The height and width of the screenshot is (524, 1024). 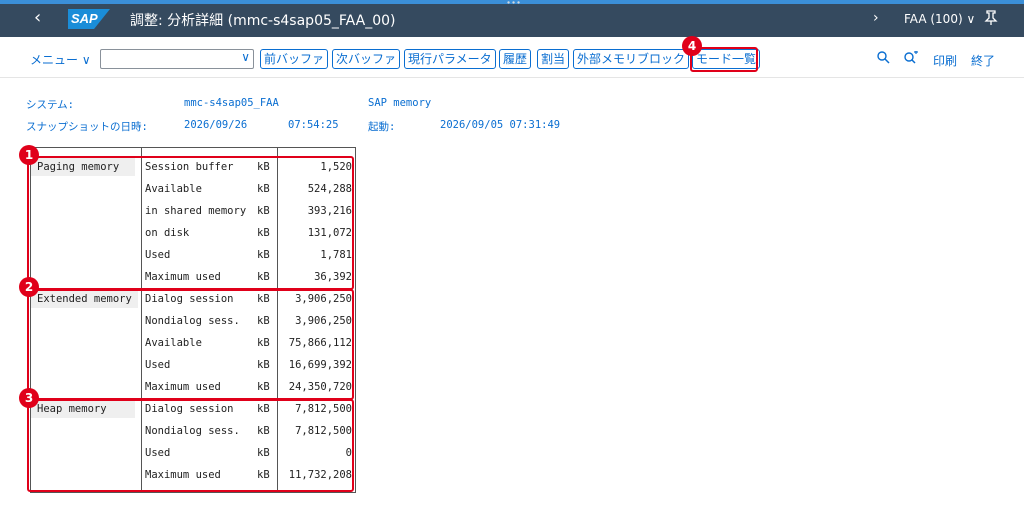 What do you see at coordinates (983, 60) in the screenshot?
I see `exit-button: 終了` at bounding box center [983, 60].